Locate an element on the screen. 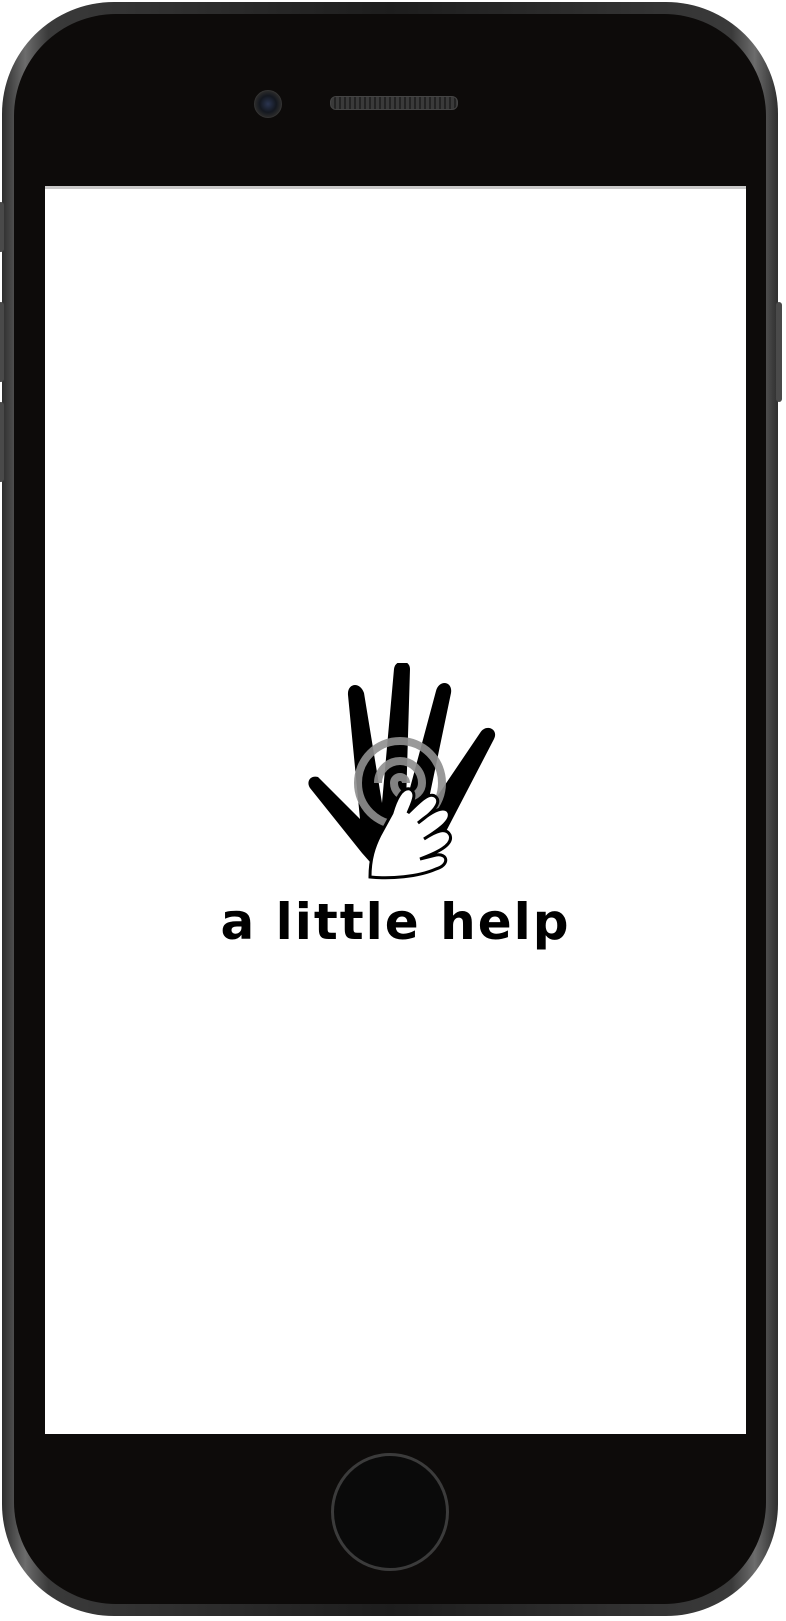  hands-icon is located at coordinates (400, 773).